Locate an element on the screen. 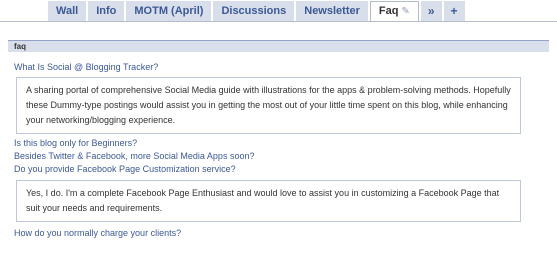 The height and width of the screenshot is (254, 557). faq-question-1: What Is Social @ Blogging Tracker? is located at coordinates (278, 67).